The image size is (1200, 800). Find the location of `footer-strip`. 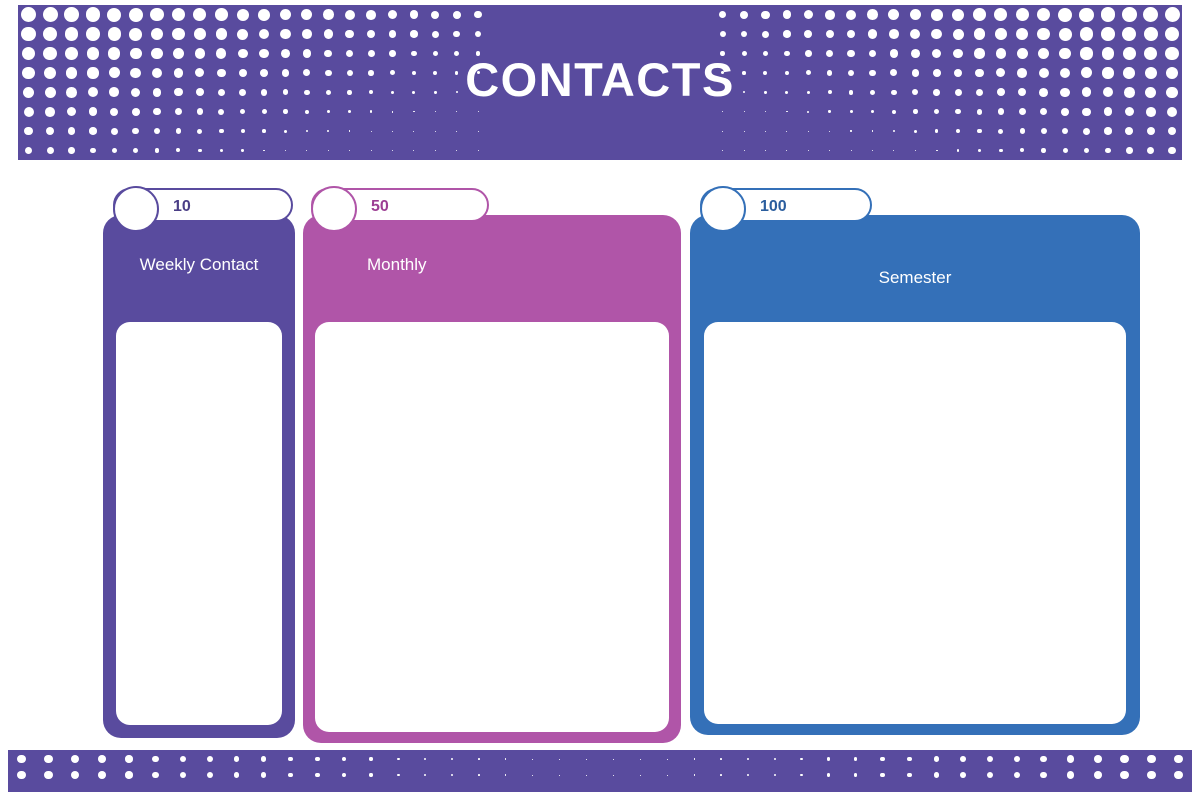

footer-strip is located at coordinates (600, 771).